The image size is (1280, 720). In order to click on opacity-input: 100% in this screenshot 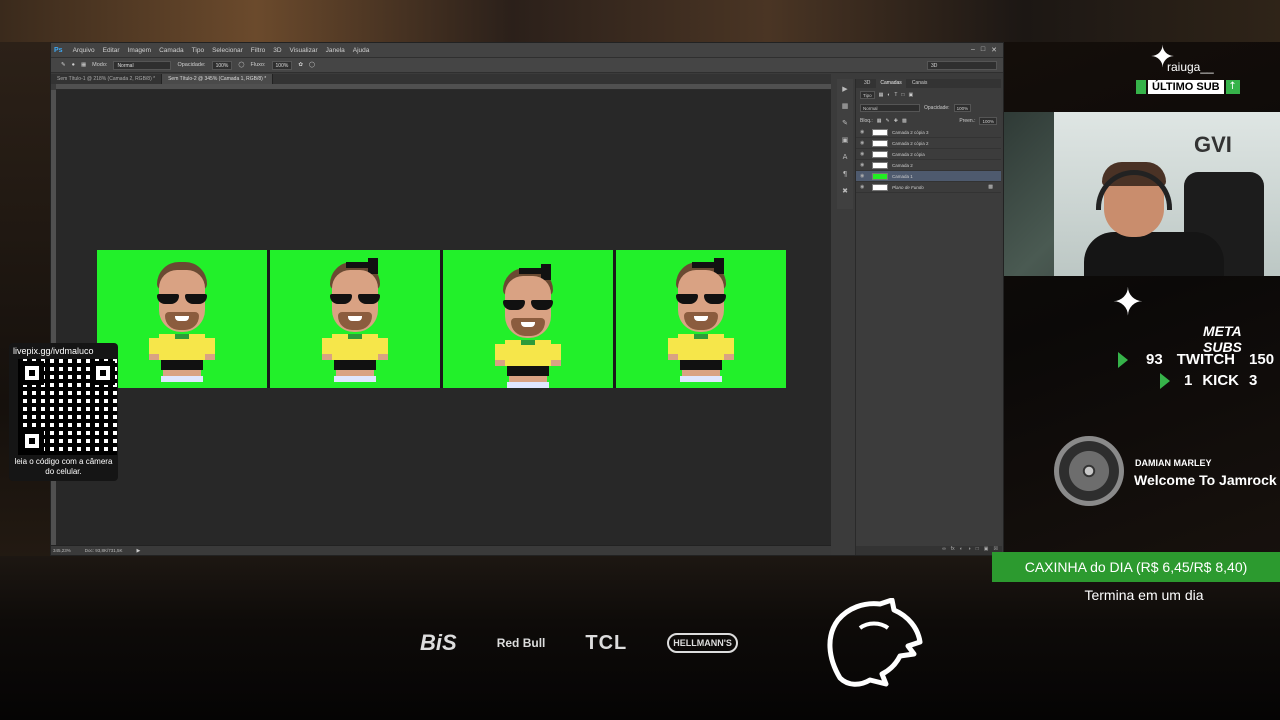, I will do `click(222, 65)`.